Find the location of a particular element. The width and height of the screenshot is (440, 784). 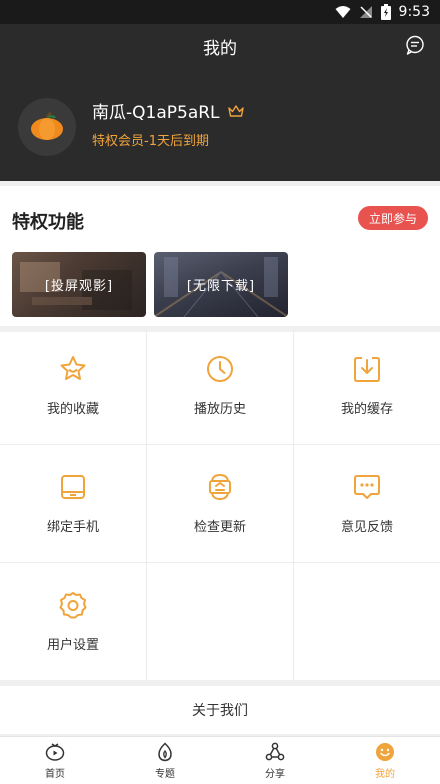

no-signal-icon is located at coordinates (365, 12).